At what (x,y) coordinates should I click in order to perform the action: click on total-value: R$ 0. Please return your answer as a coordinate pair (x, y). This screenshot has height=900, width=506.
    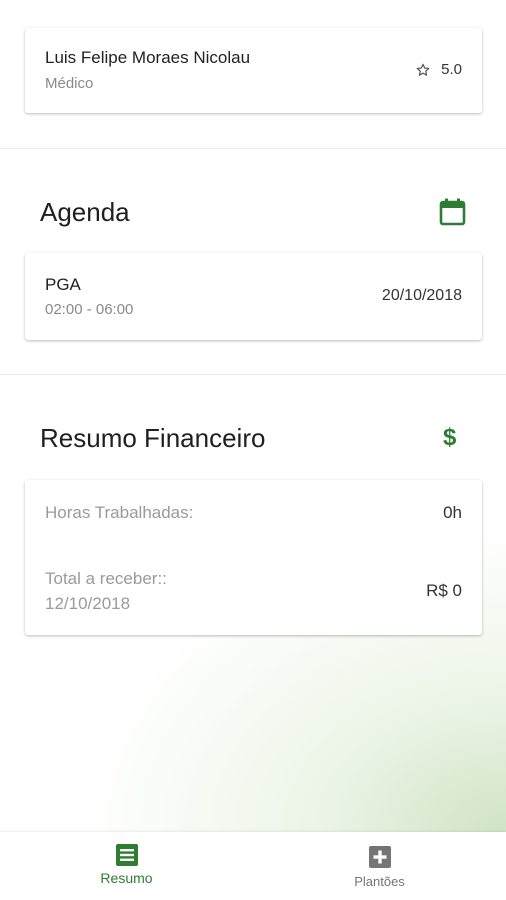
    Looking at the image, I should click on (444, 590).